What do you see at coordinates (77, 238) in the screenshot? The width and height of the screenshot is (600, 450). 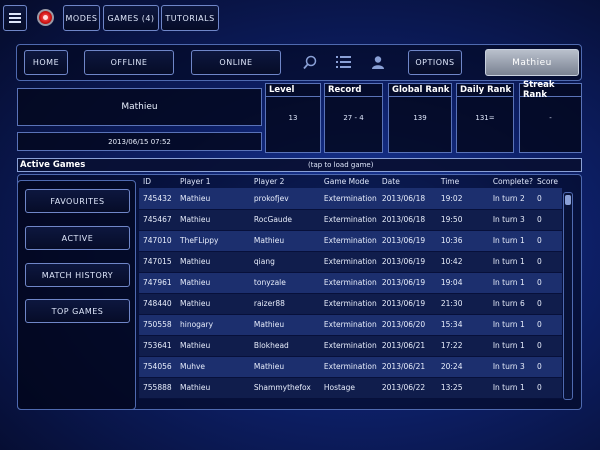 I see `active-button: ACTIVE` at bounding box center [77, 238].